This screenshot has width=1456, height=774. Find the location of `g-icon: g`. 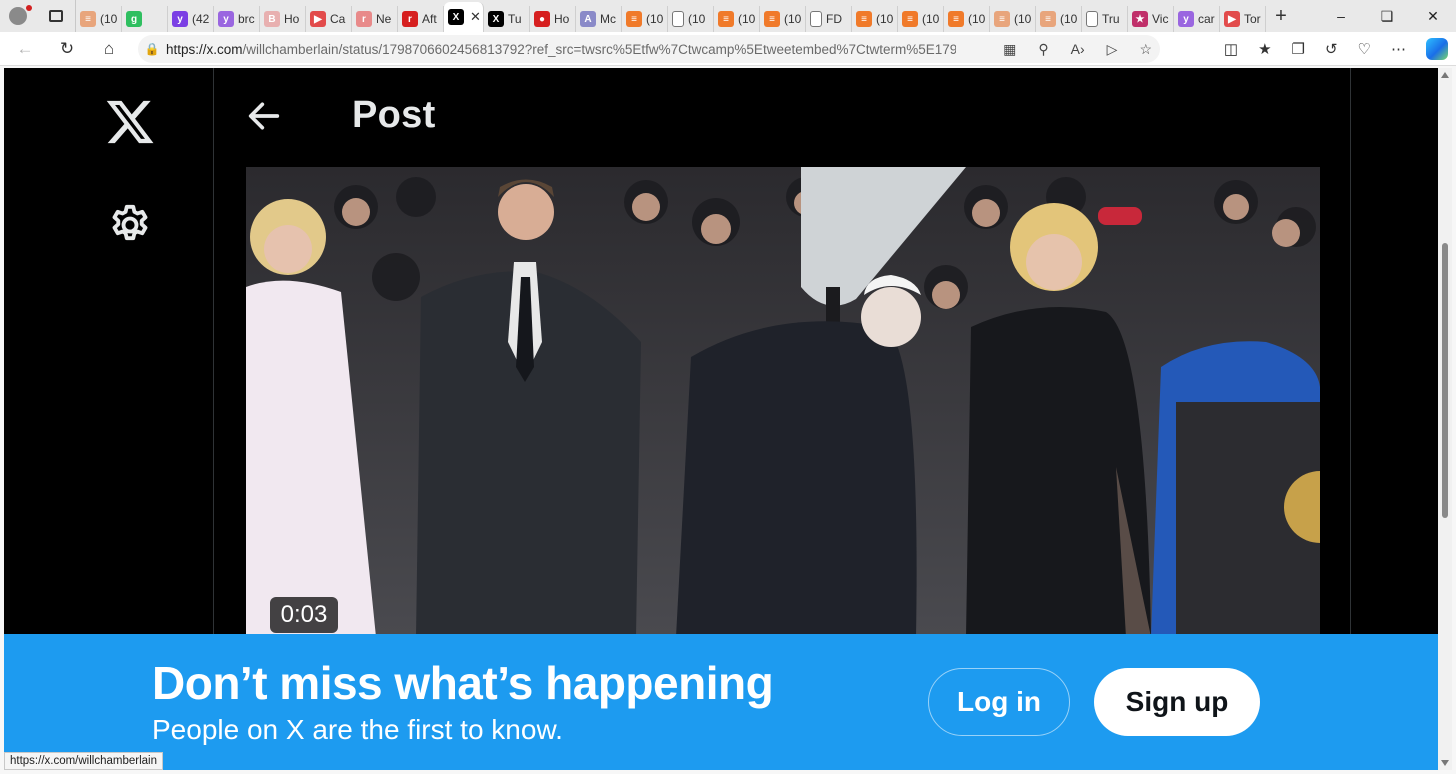

g-icon: g is located at coordinates (134, 19).